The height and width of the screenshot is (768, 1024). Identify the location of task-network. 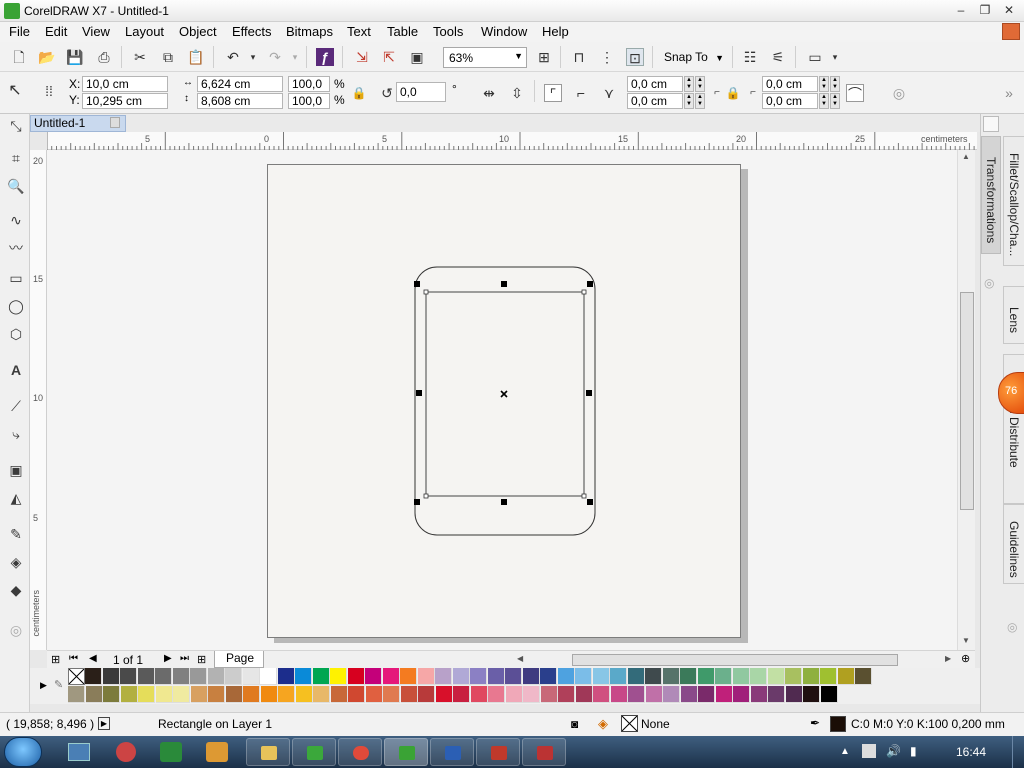
(314, 752).